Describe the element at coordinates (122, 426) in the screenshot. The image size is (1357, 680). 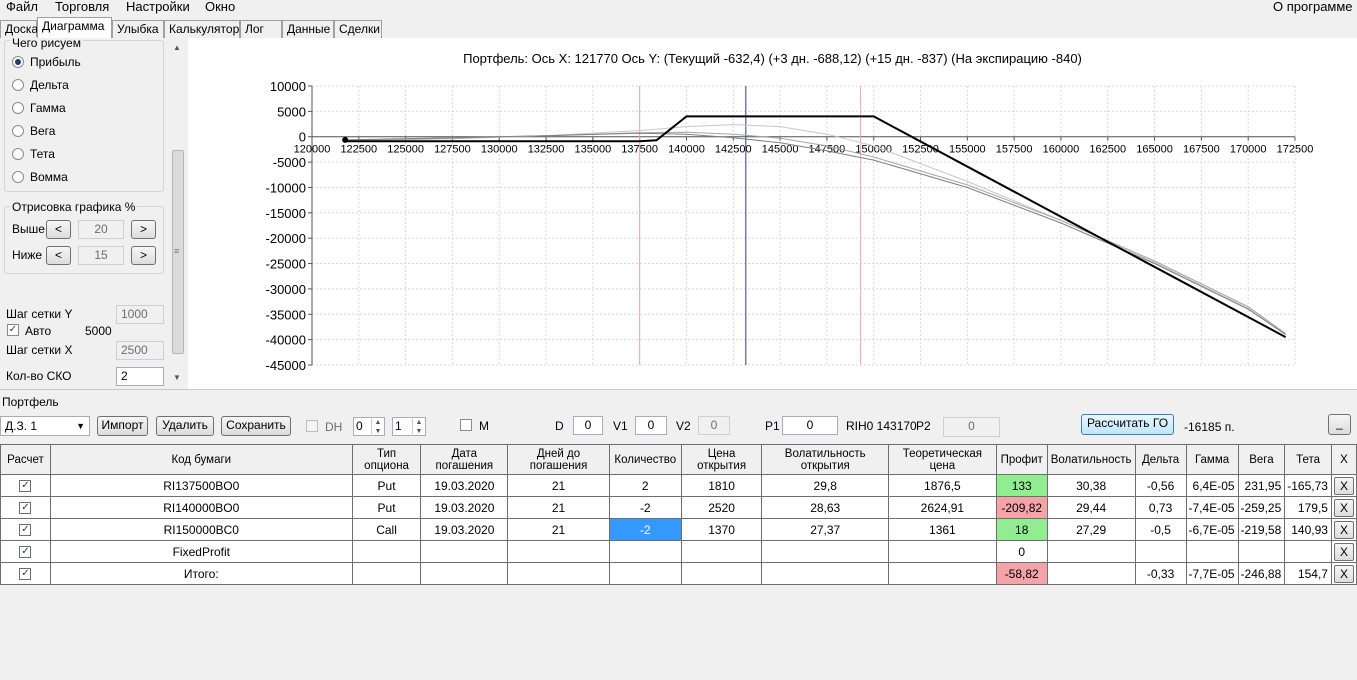
I see `import-button: Импорт` at that location.